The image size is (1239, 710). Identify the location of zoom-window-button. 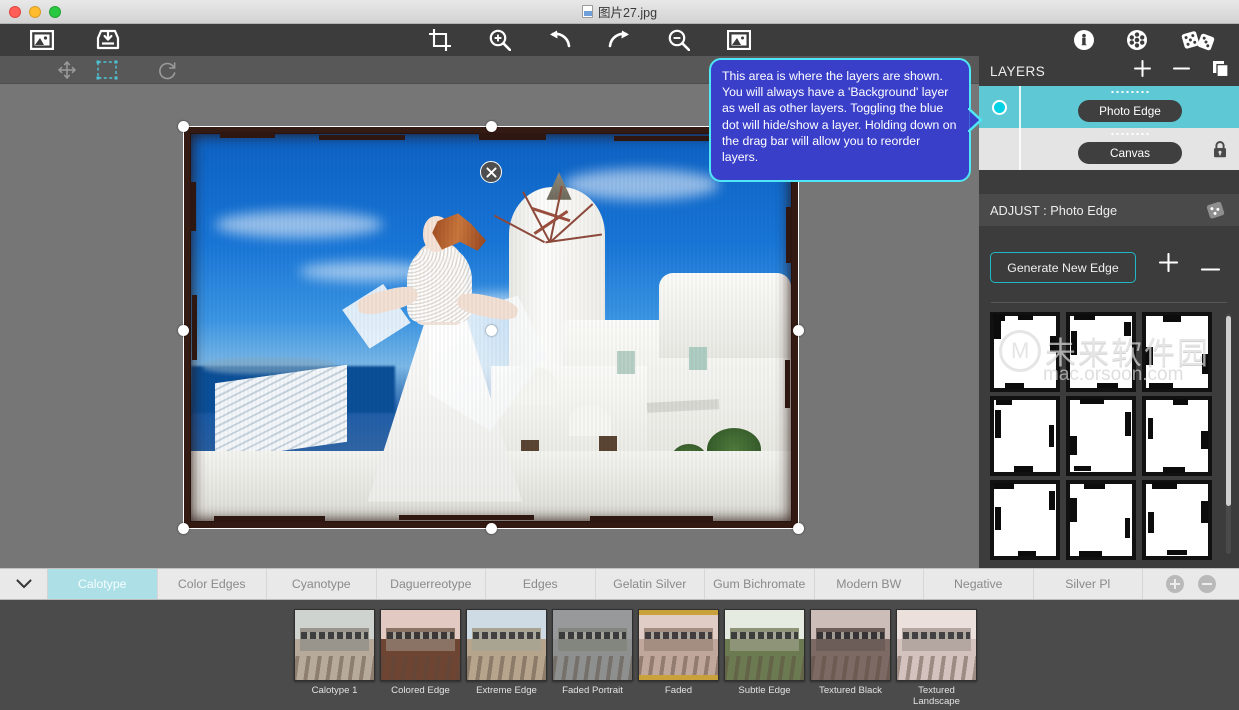
(55, 12).